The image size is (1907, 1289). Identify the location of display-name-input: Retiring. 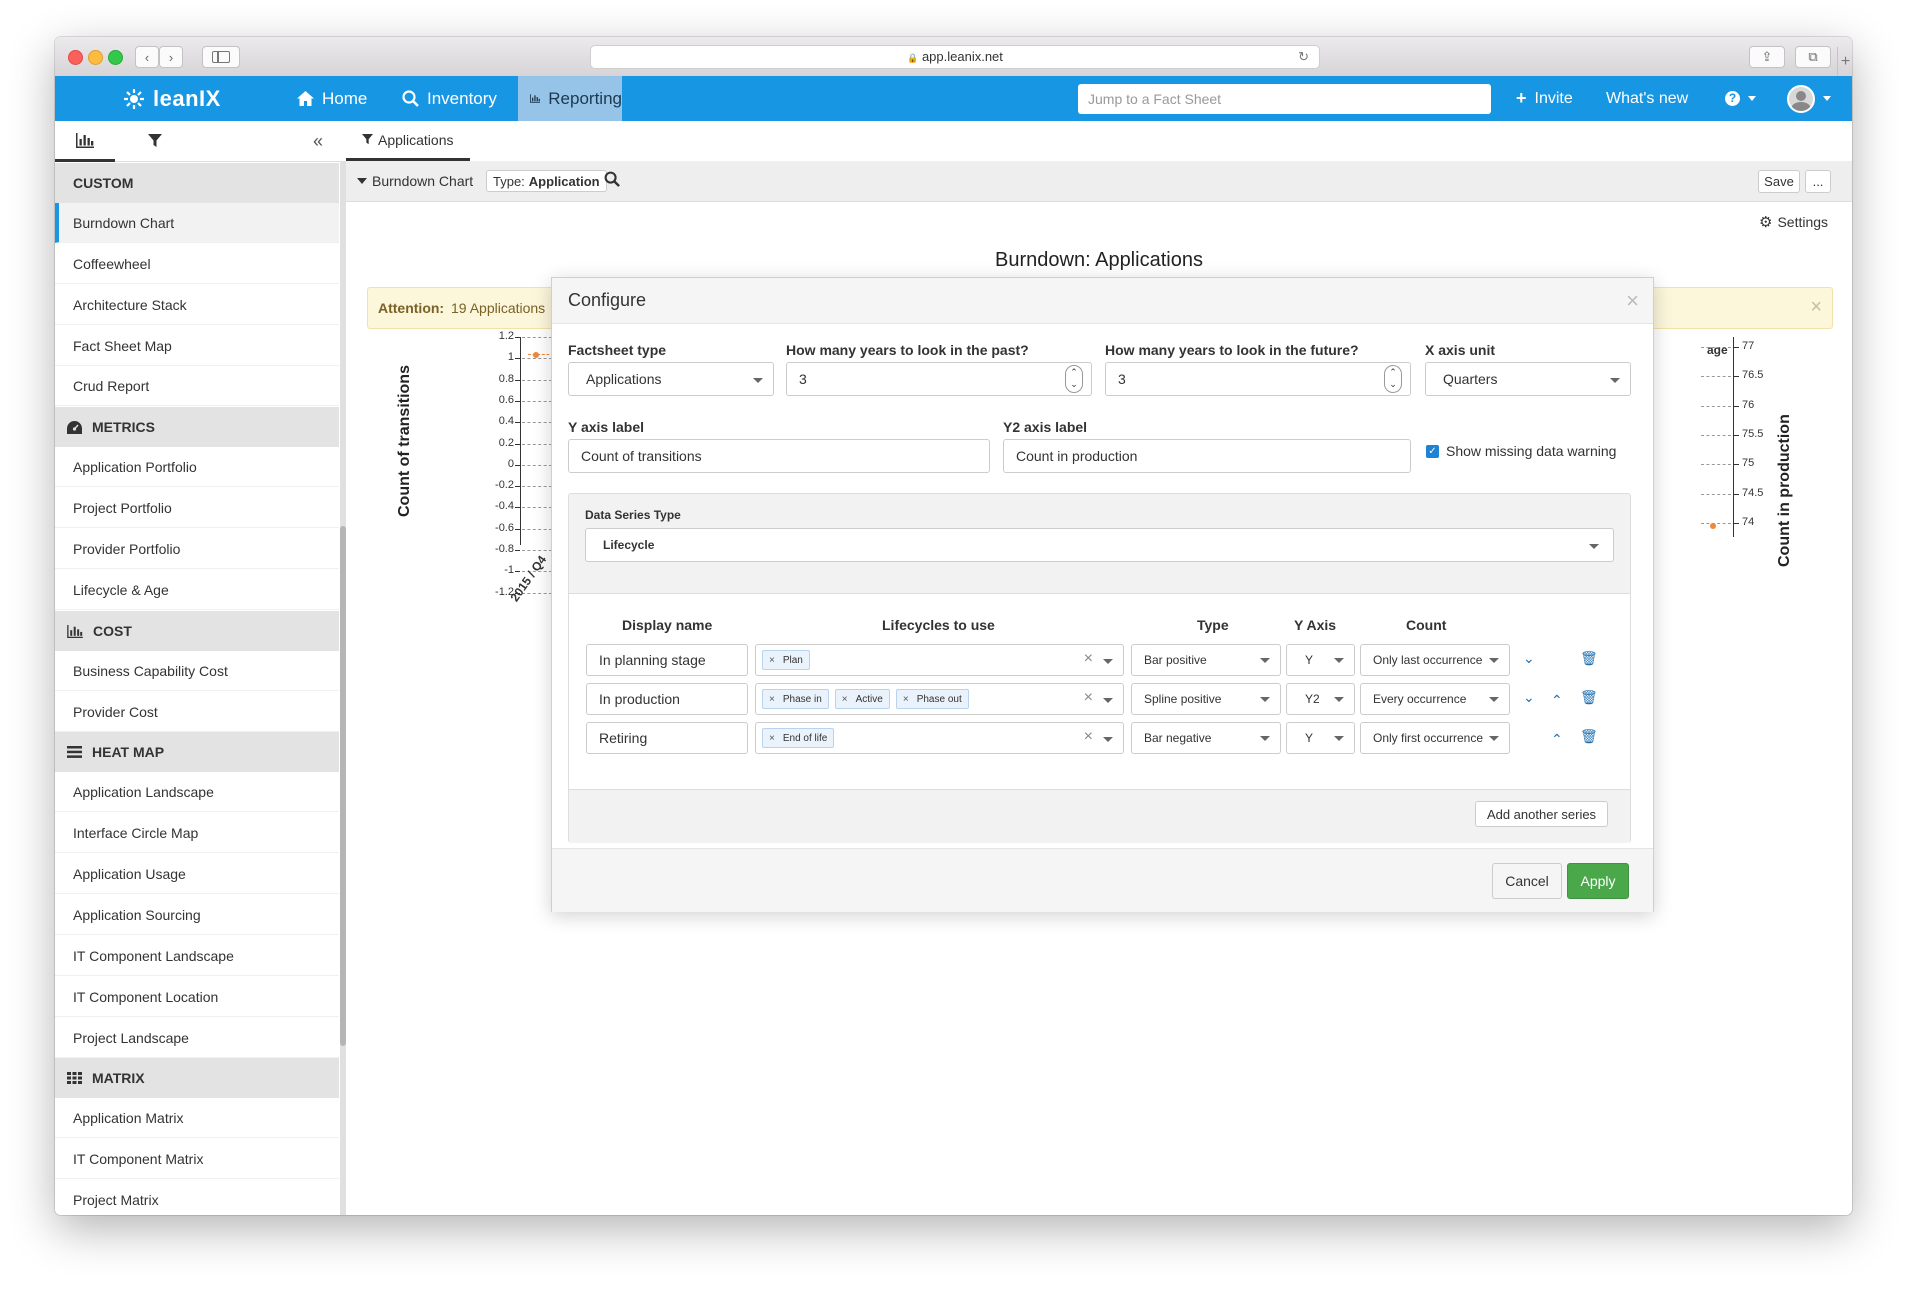
(667, 738).